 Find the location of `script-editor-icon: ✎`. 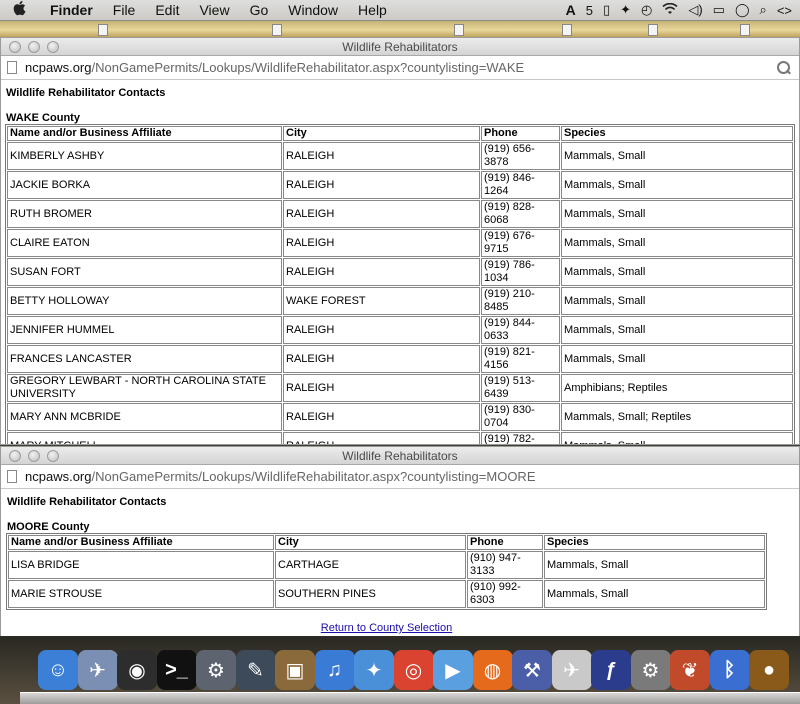

script-editor-icon: ✎ is located at coordinates (255, 670).